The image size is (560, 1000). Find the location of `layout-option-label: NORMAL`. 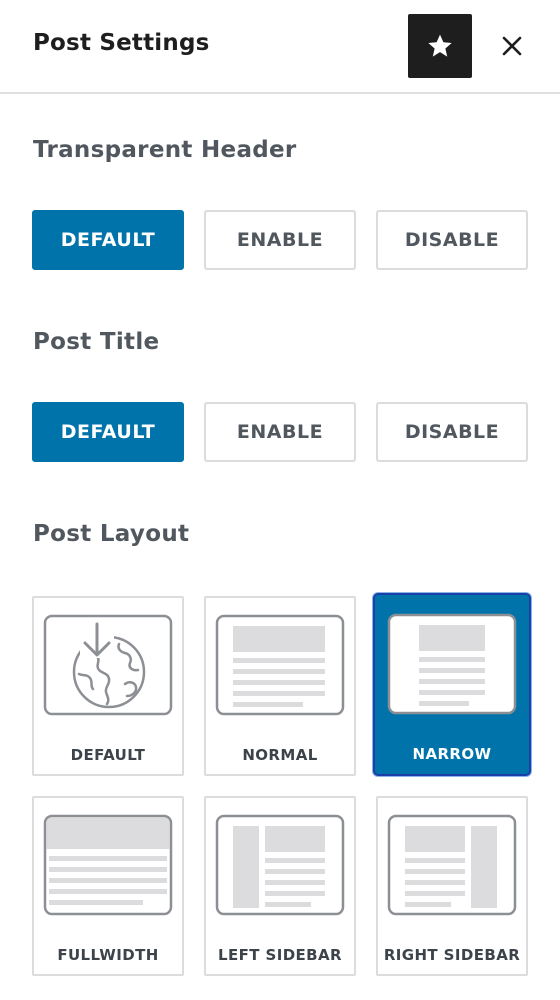

layout-option-label: NORMAL is located at coordinates (280, 755).